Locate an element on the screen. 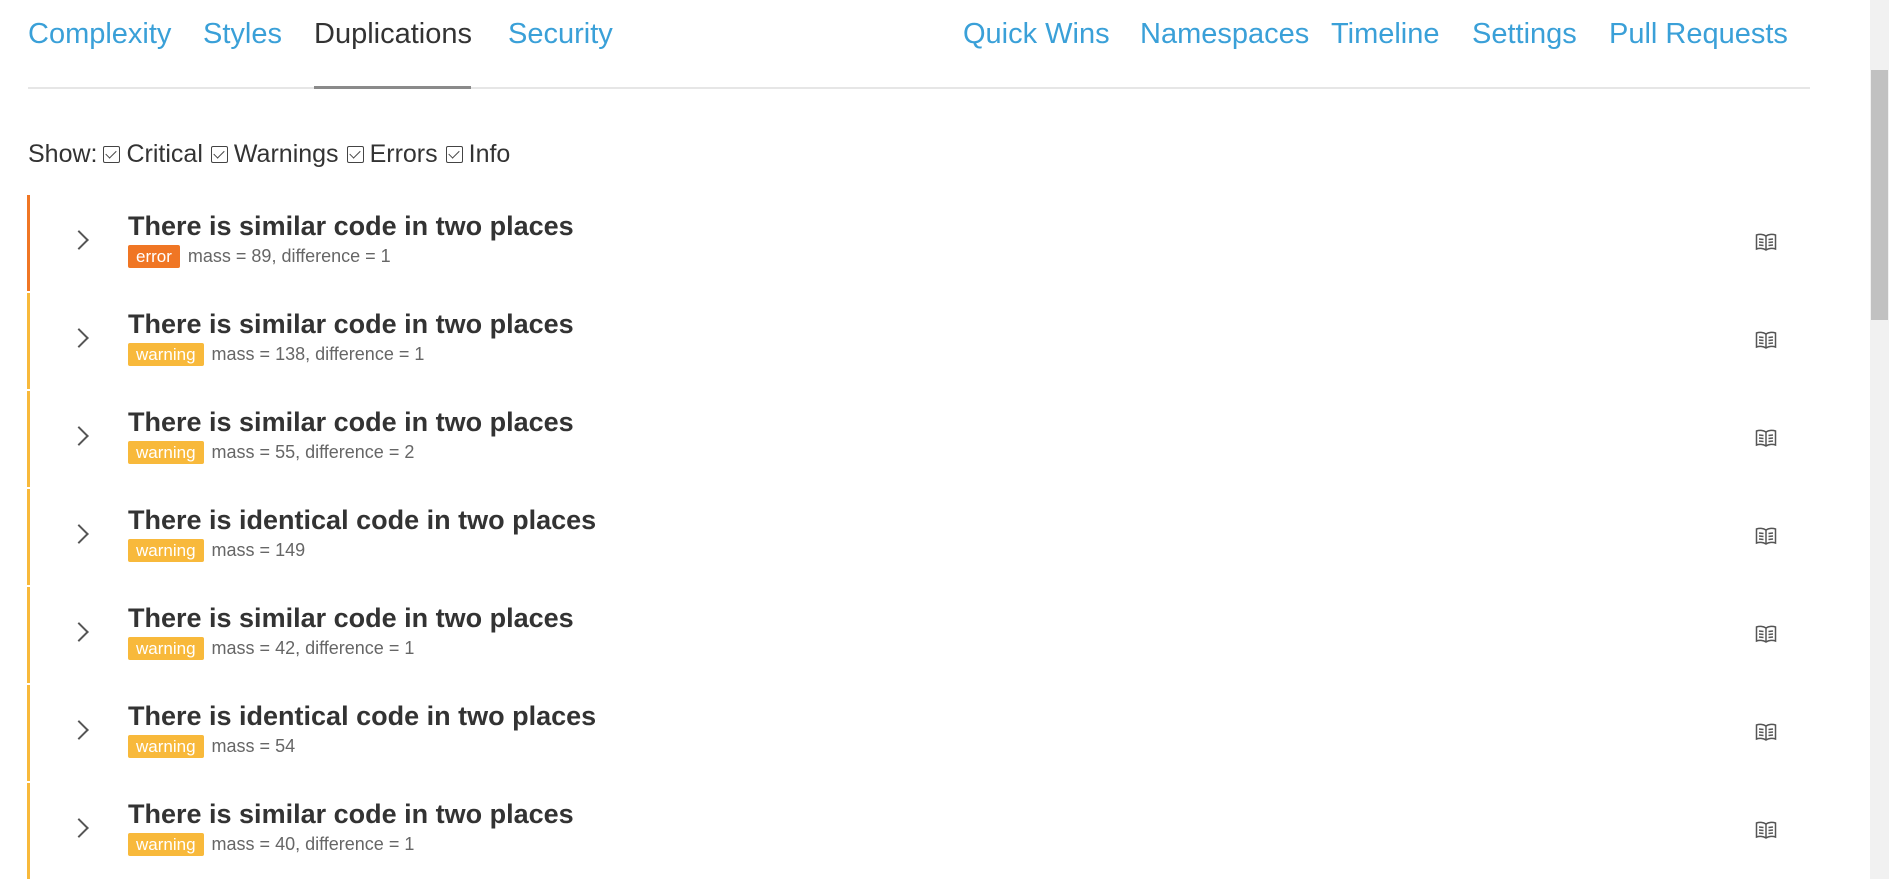 The image size is (1889, 879). filter-critical-label: Critical is located at coordinates (164, 154).